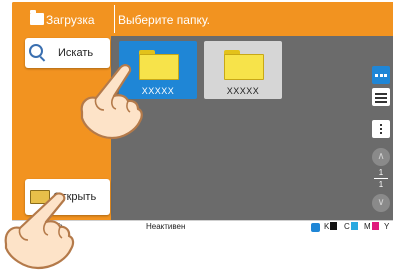  What do you see at coordinates (381, 172) in the screenshot?
I see `current-page: 1` at bounding box center [381, 172].